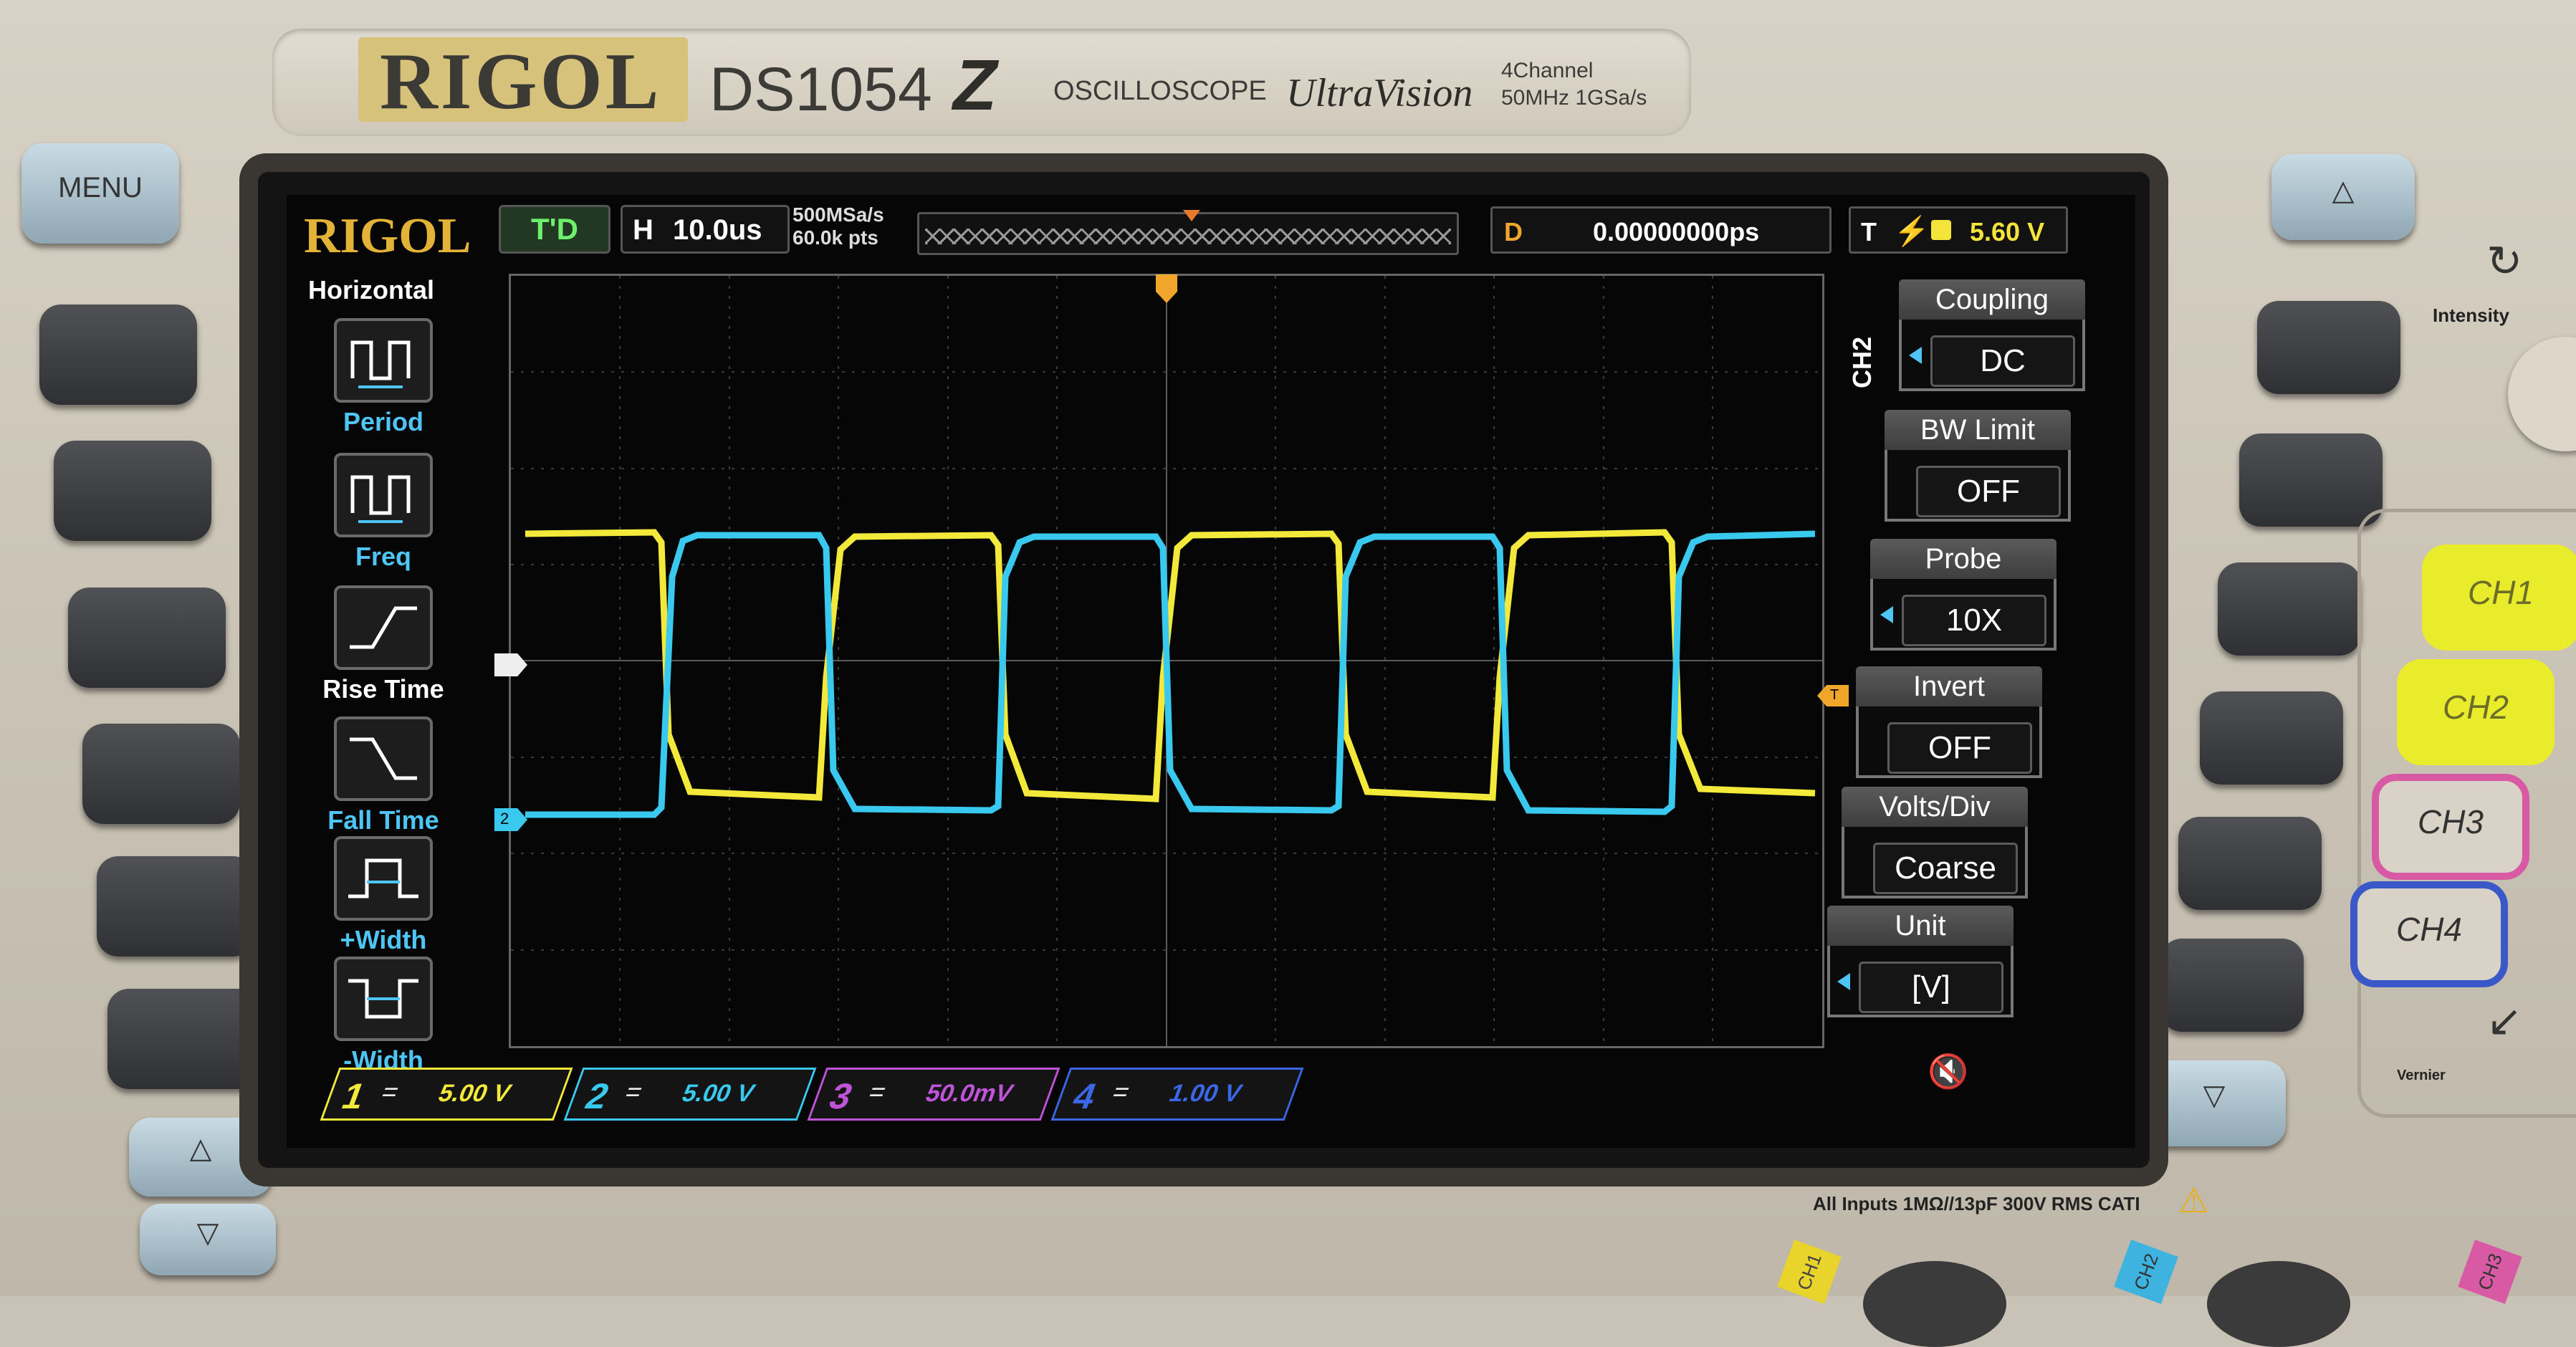 The width and height of the screenshot is (2576, 1347). I want to click on measure-fall-time: Fall Time, so click(383, 775).